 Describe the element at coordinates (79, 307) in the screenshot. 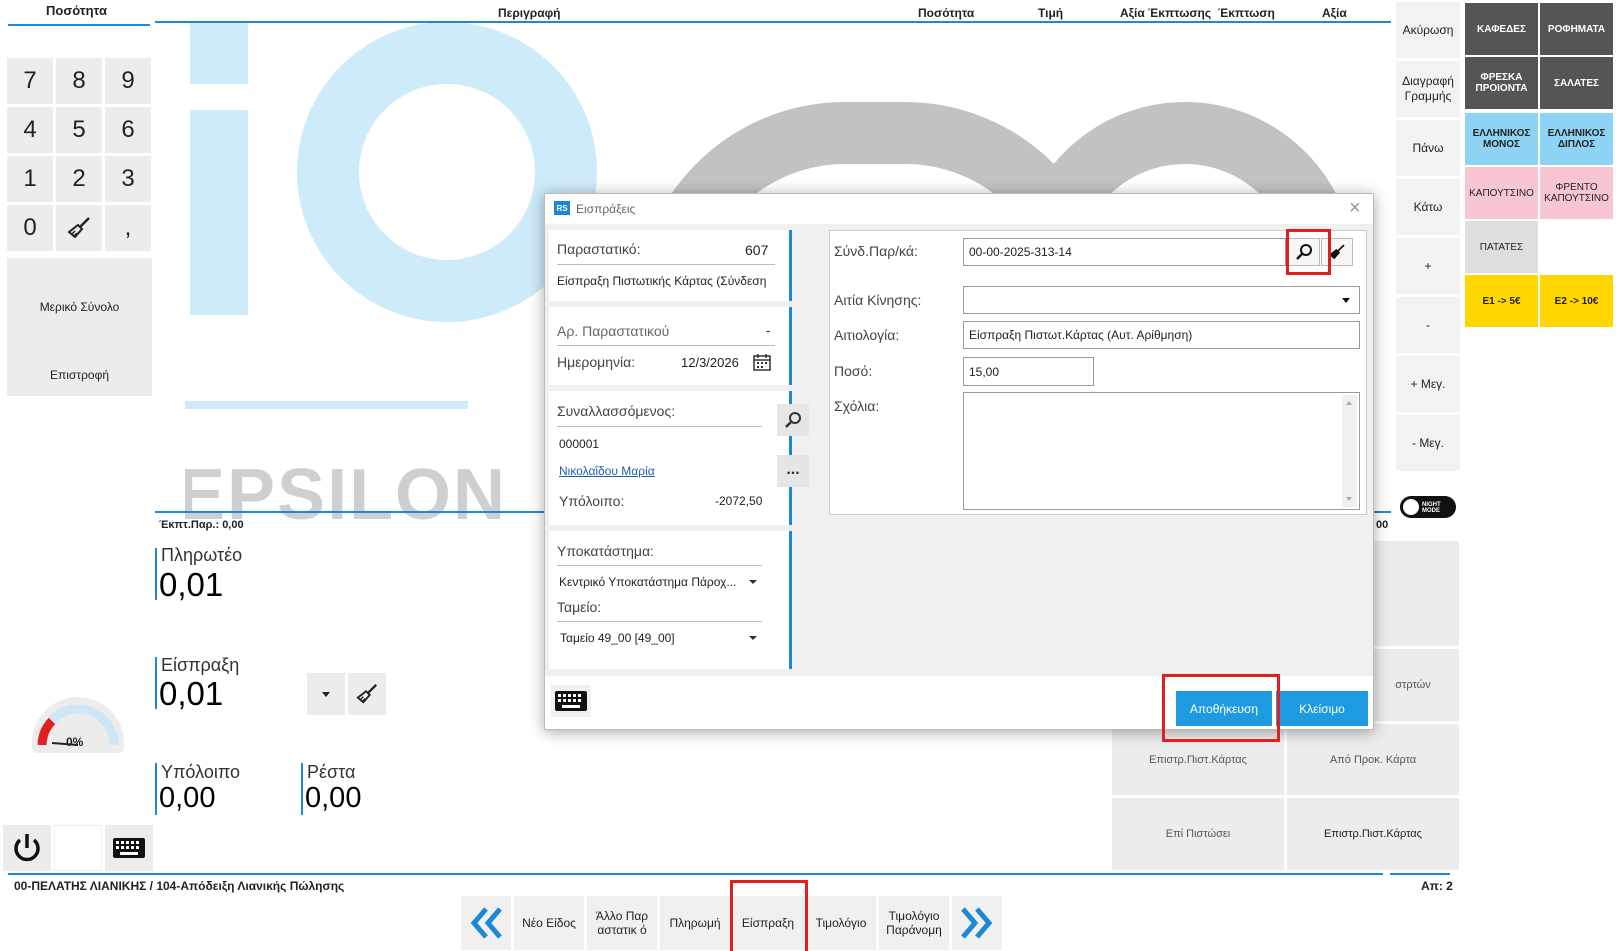

I see `partial-total-label: Μερικό Σύνολο` at that location.